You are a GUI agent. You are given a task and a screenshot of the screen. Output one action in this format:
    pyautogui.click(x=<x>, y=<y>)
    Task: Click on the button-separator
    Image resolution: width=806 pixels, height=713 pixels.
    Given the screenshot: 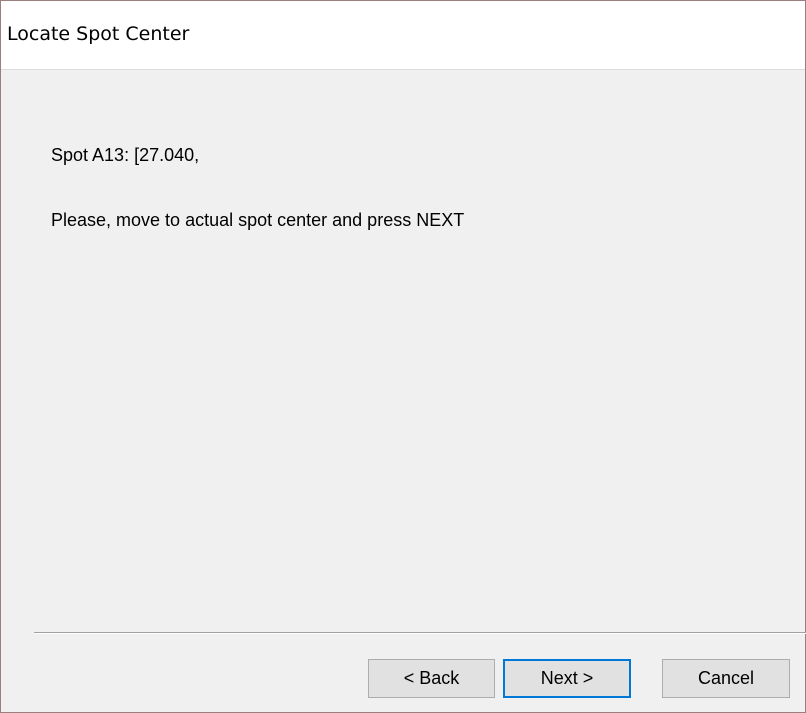 What is the action you would take?
    pyautogui.click(x=420, y=633)
    